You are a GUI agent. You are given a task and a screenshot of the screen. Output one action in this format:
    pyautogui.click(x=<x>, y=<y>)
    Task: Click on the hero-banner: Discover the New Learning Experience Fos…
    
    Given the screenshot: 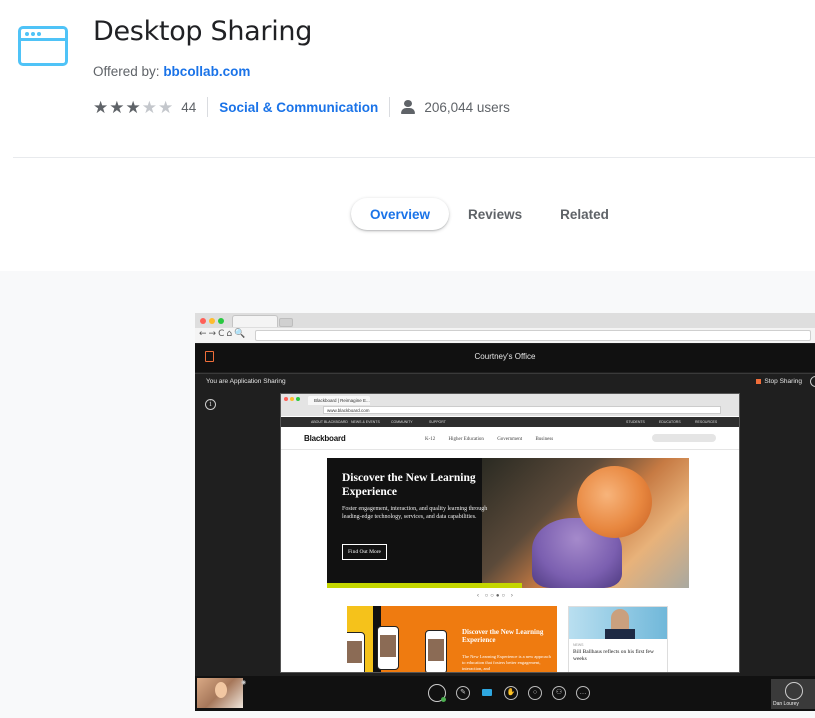 What is the action you would take?
    pyautogui.click(x=508, y=523)
    